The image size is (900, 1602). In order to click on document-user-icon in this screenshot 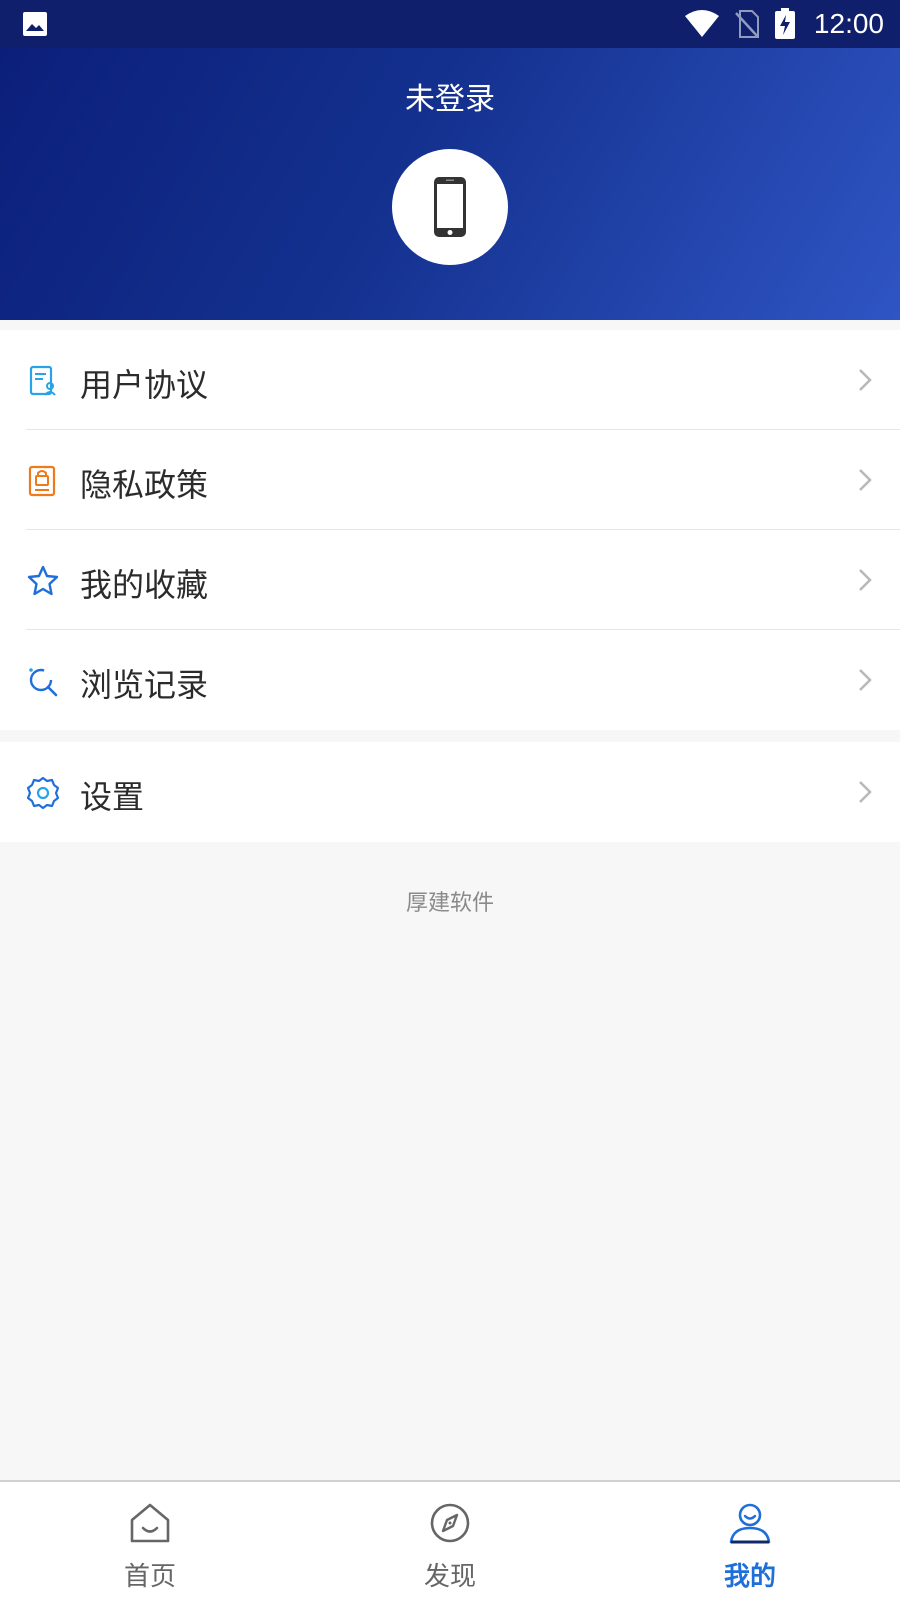, I will do `click(42, 380)`.